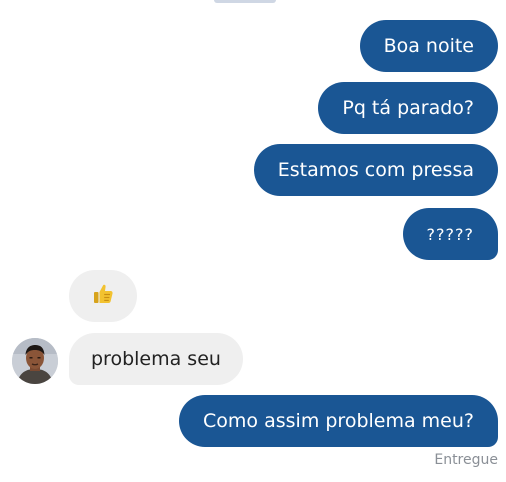 The image size is (506, 482). I want to click on message-bubble-incoming: problema seu, so click(156, 359).